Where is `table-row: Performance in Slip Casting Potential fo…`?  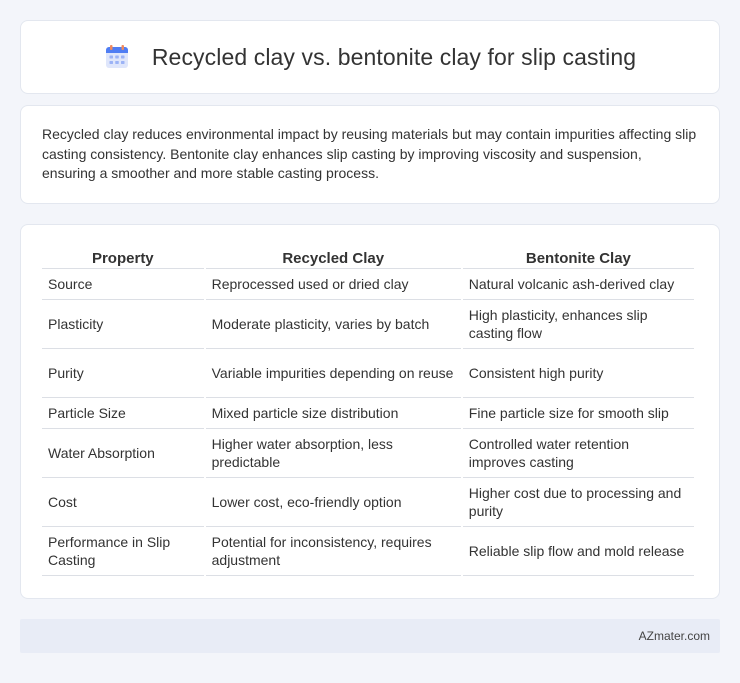 table-row: Performance in Slip Casting Potential fo… is located at coordinates (368, 551).